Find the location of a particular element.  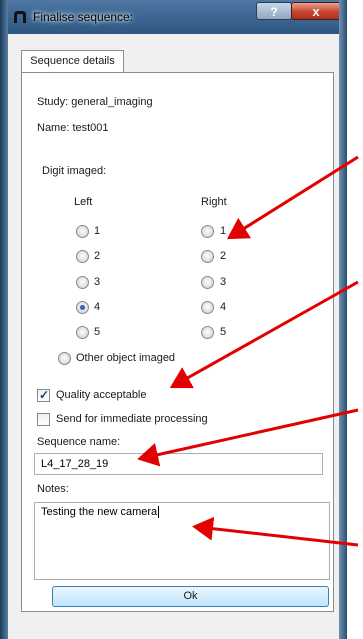

window-frame-left is located at coordinates (4, 319).